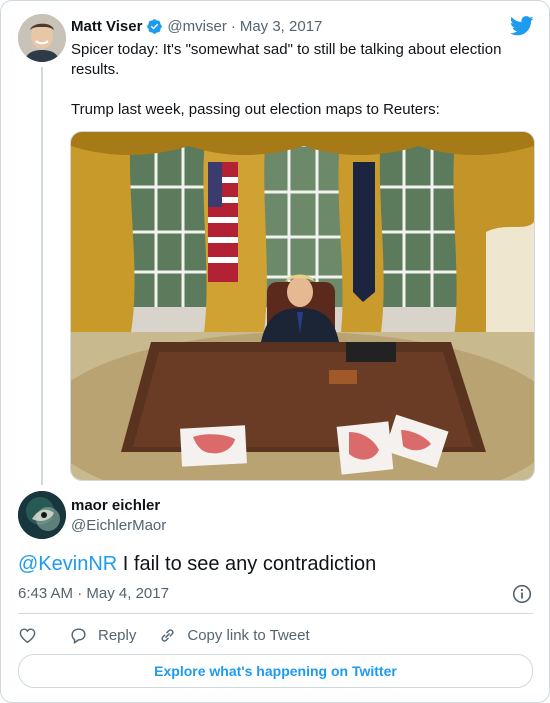 This screenshot has height=703, width=550. Describe the element at coordinates (67, 564) in the screenshot. I see `mention-link: @KevinNR` at that location.